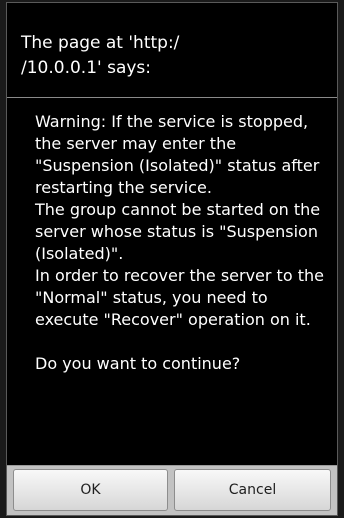  What do you see at coordinates (172, 97) in the screenshot?
I see `title-divider` at bounding box center [172, 97].